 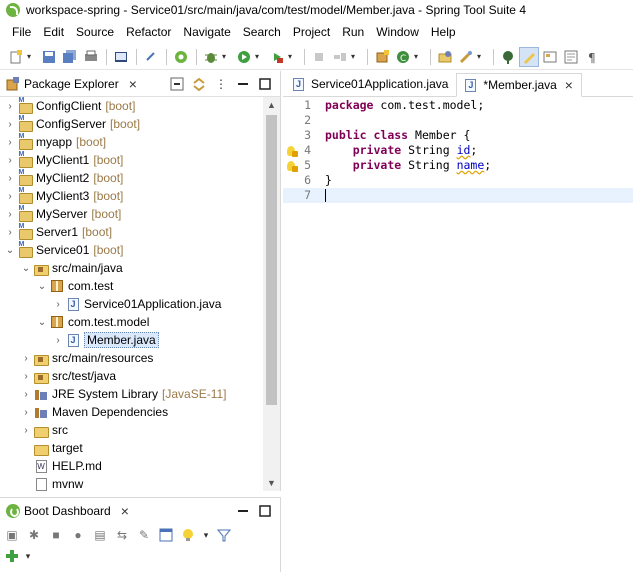 I want to click on lightbulb-dropdown-icon: ▾, so click(x=206, y=535).